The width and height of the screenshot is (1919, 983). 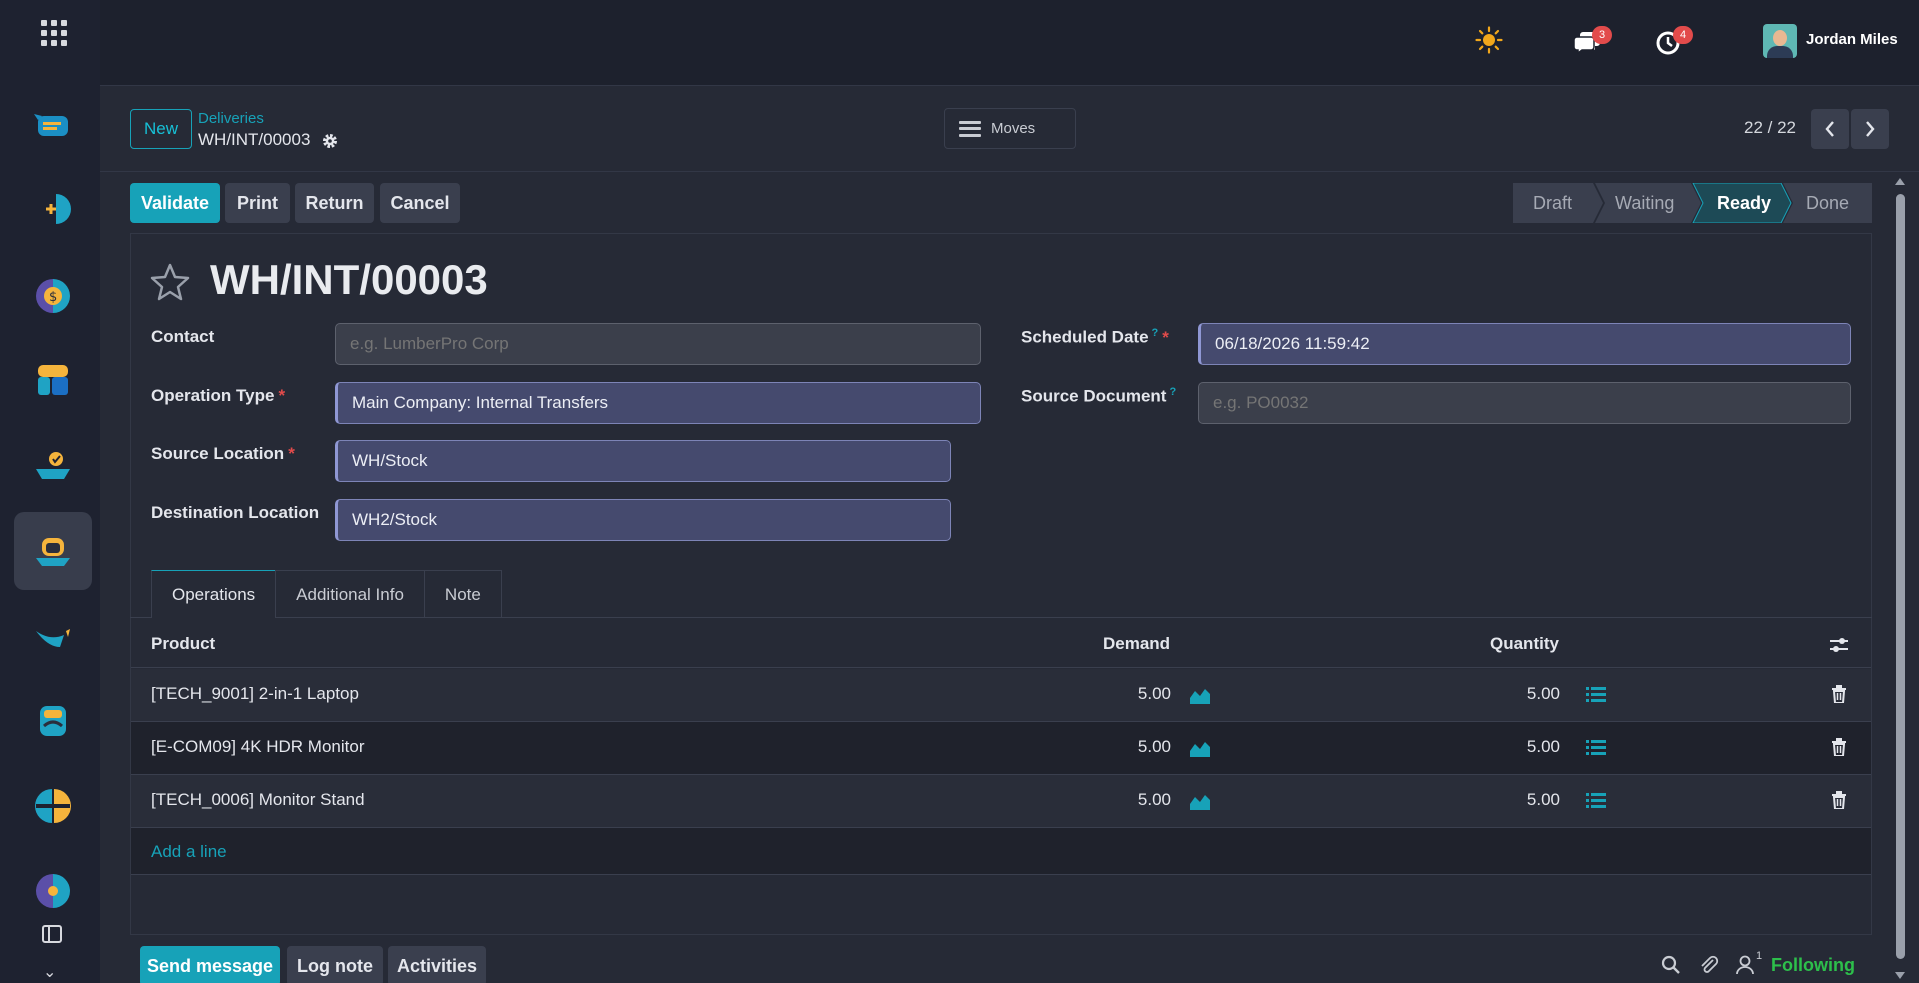 I want to click on chevron-left-icon, so click(x=1829, y=129).